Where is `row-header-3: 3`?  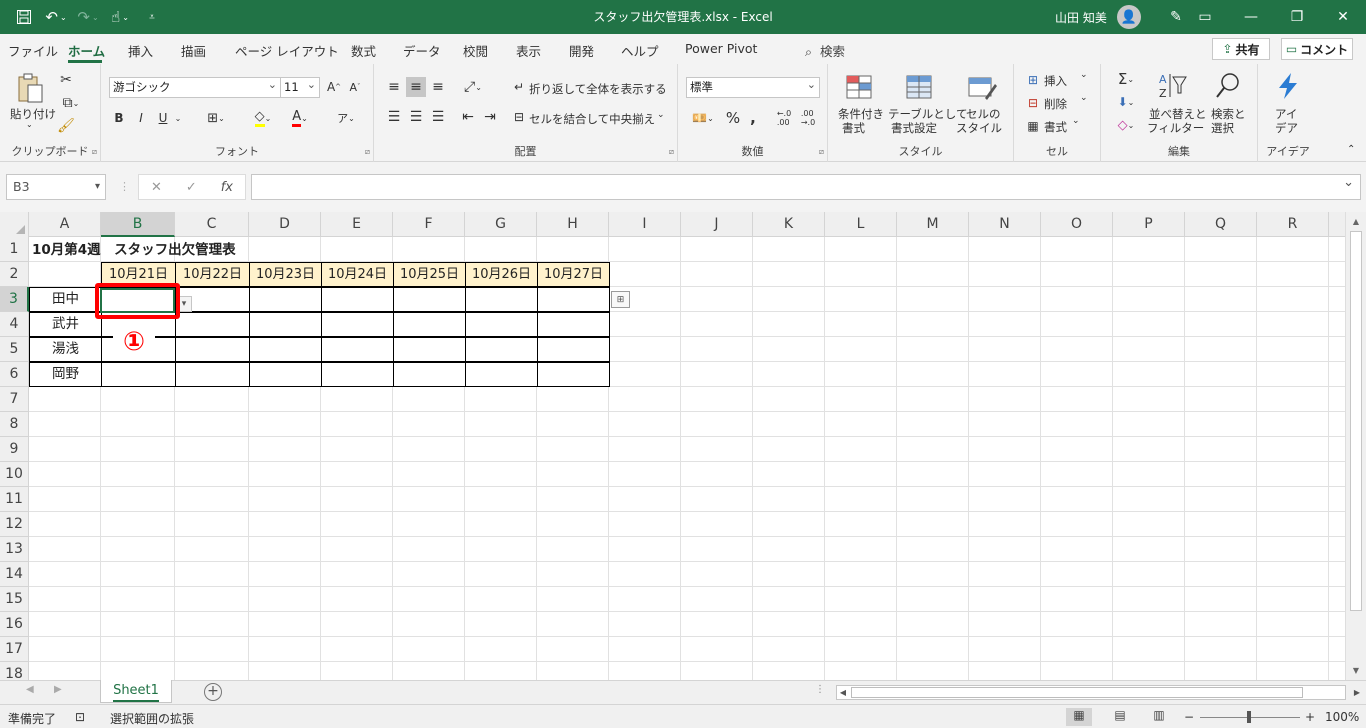 row-header-3: 3 is located at coordinates (14, 299).